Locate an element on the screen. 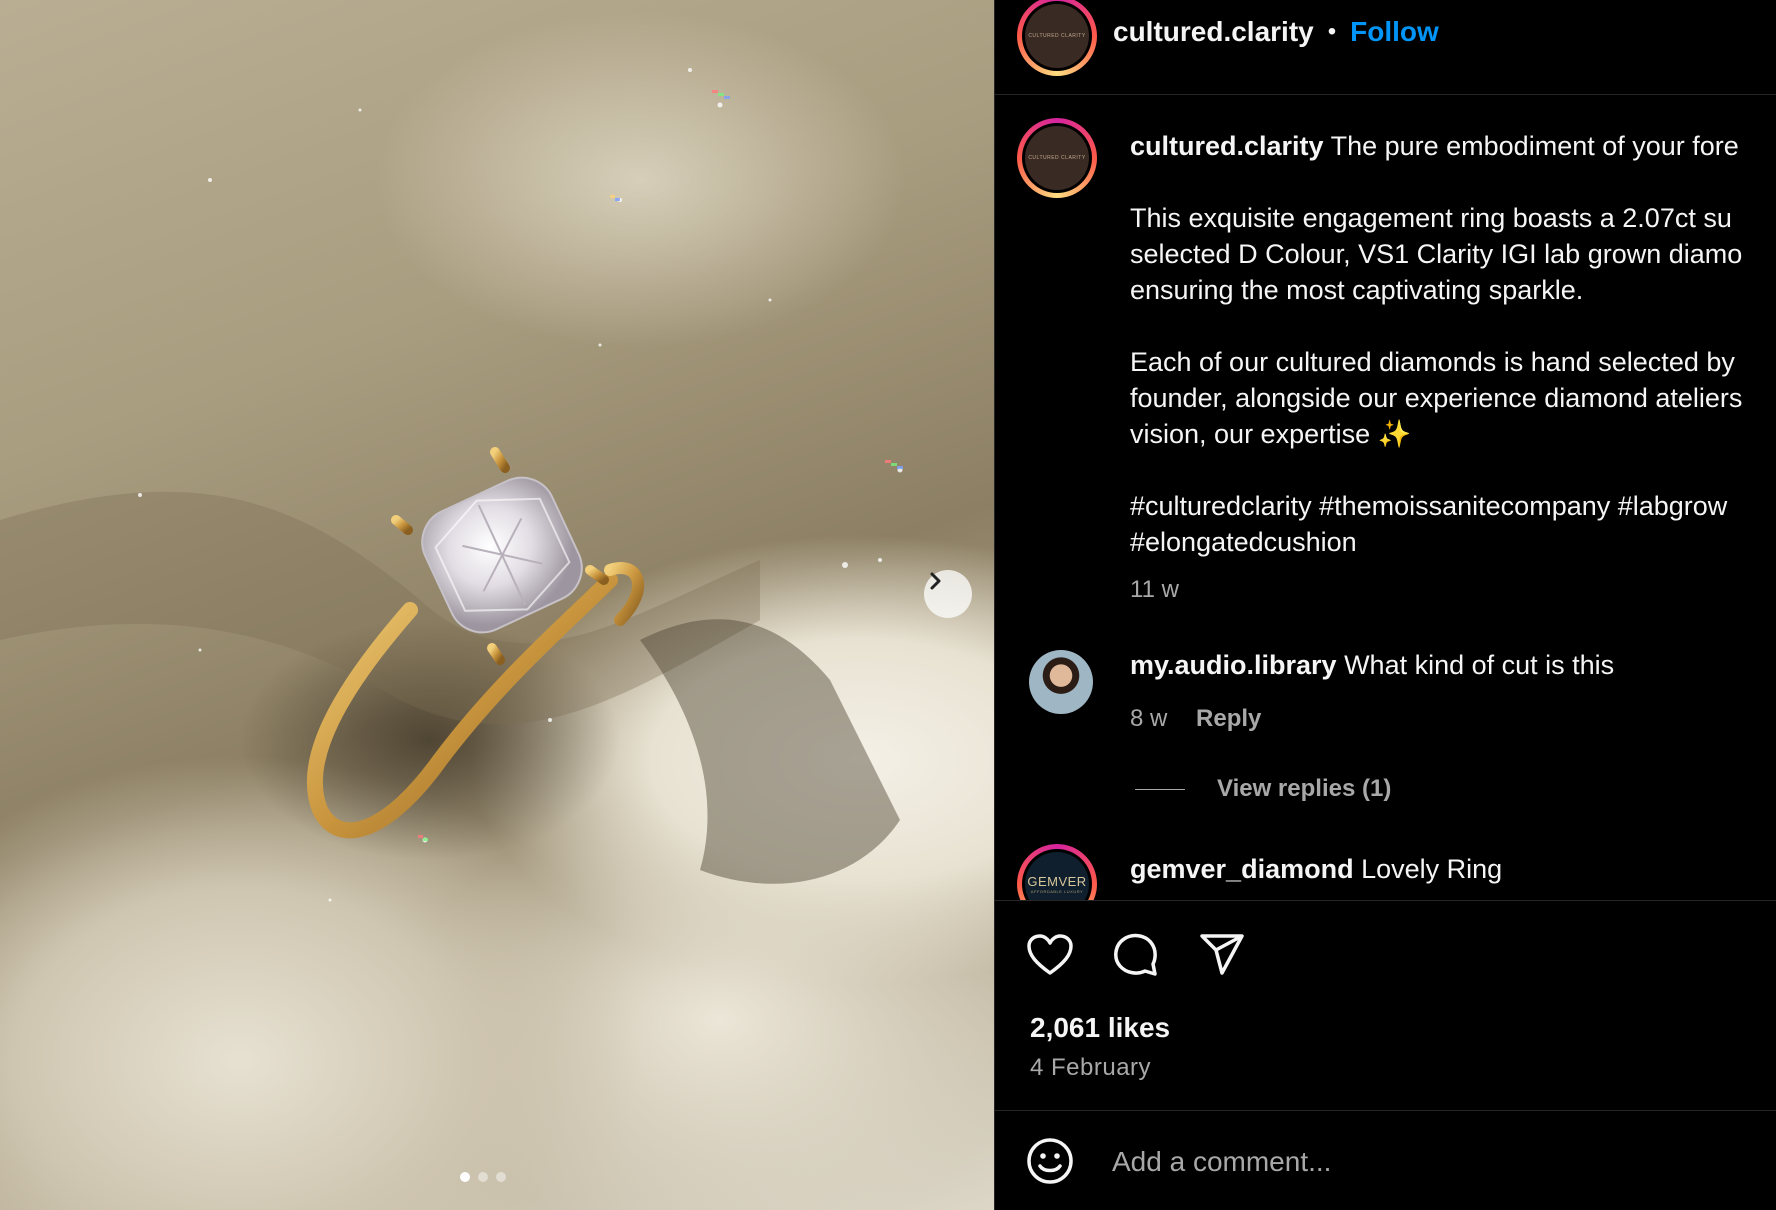 The height and width of the screenshot is (1210, 1776). carousel-indicator is located at coordinates (483, 1177).